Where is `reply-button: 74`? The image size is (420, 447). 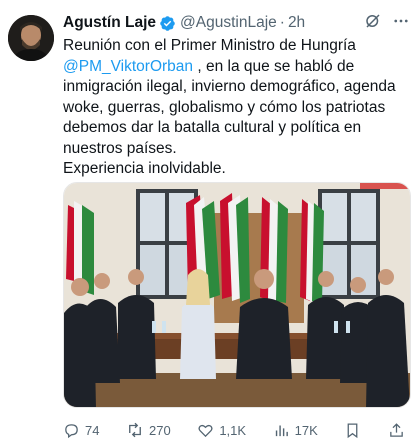
reply-button: 74 is located at coordinates (81, 430).